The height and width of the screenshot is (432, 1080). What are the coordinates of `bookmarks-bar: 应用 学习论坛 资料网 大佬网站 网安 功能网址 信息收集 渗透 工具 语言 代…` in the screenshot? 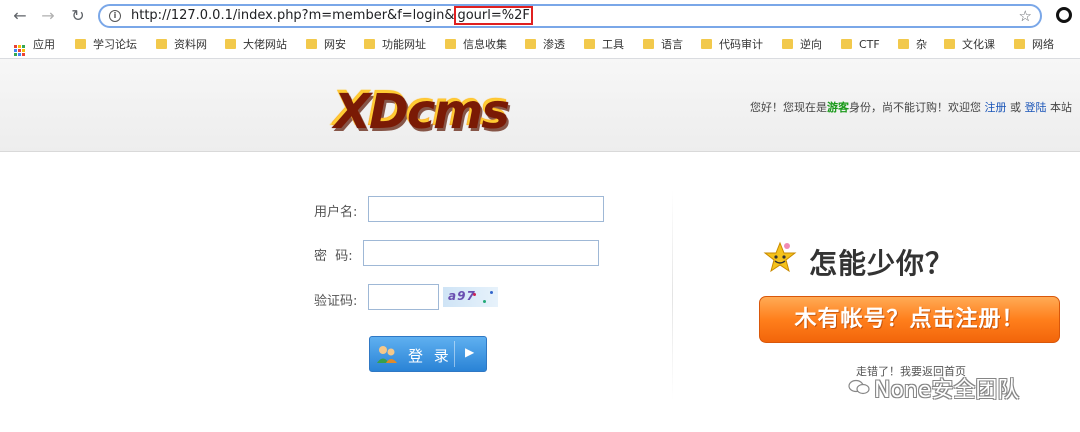 It's located at (540, 46).